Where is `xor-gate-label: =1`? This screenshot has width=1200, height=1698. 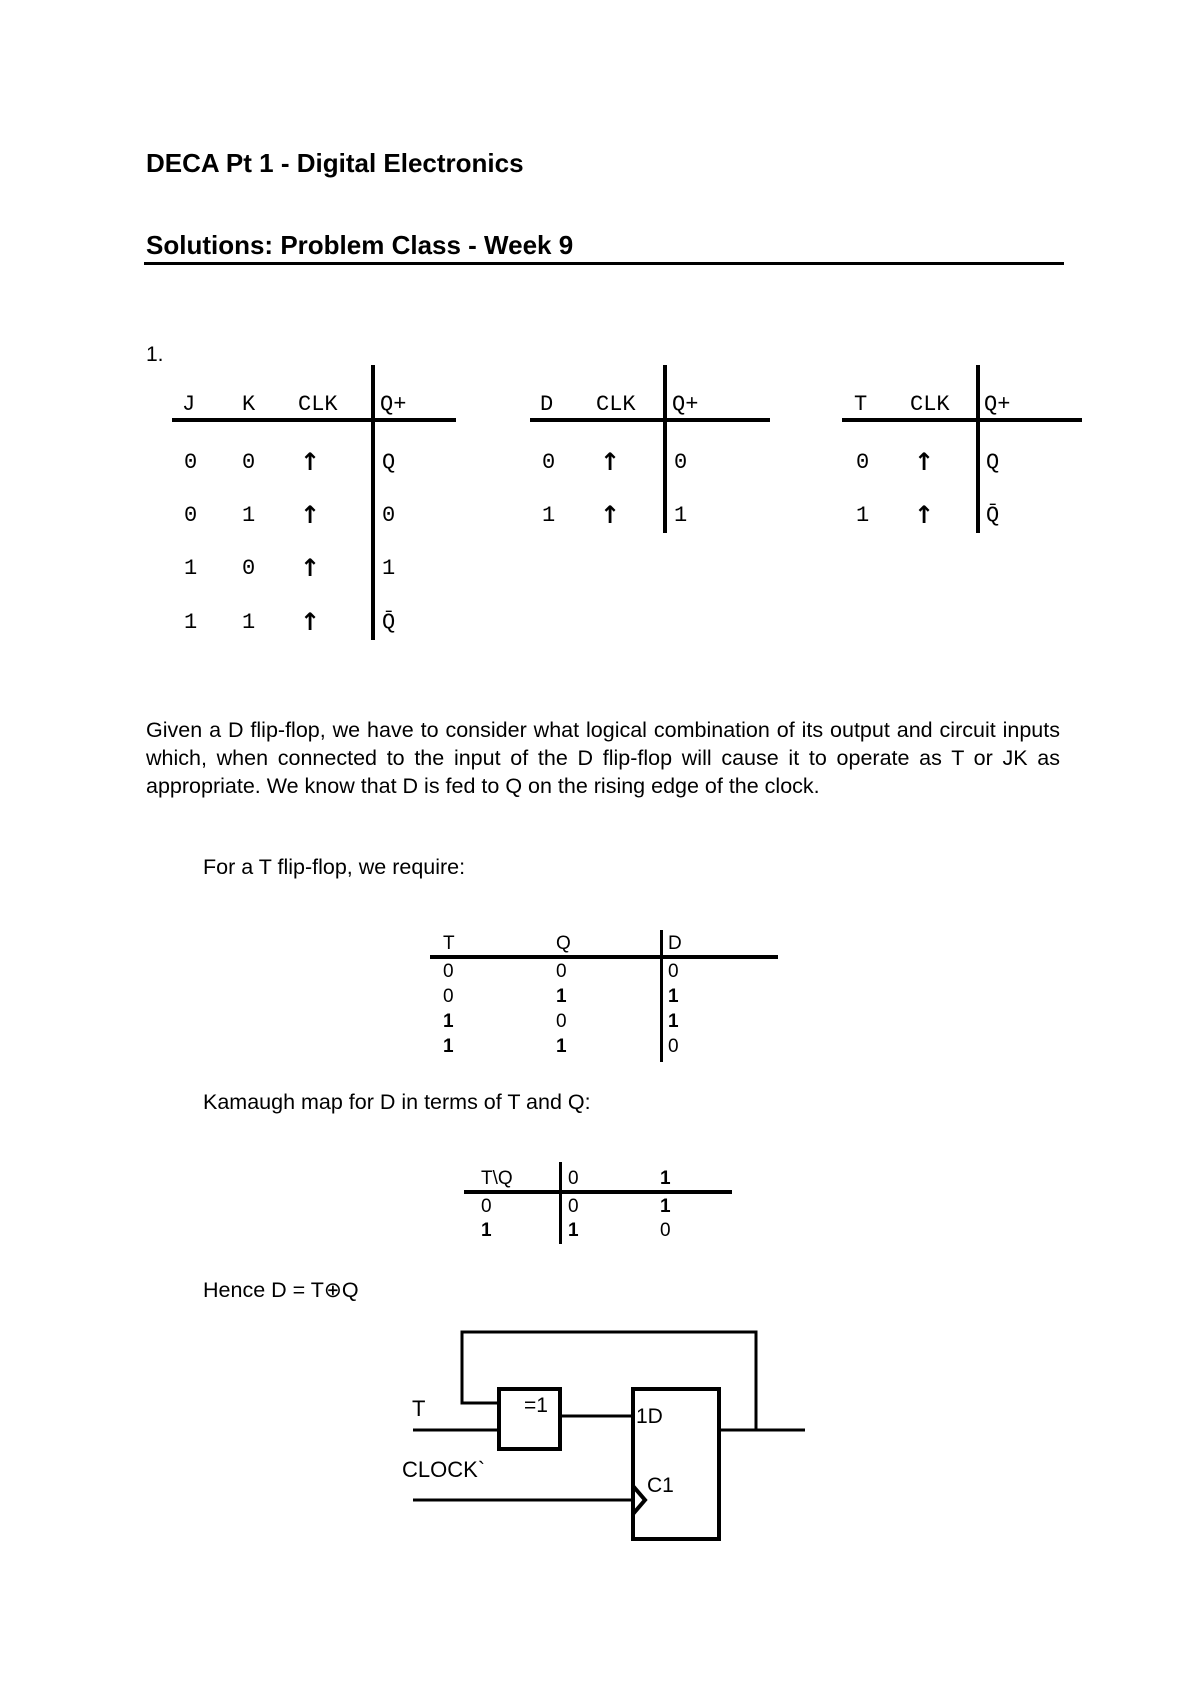
xor-gate-label: =1 is located at coordinates (536, 1405).